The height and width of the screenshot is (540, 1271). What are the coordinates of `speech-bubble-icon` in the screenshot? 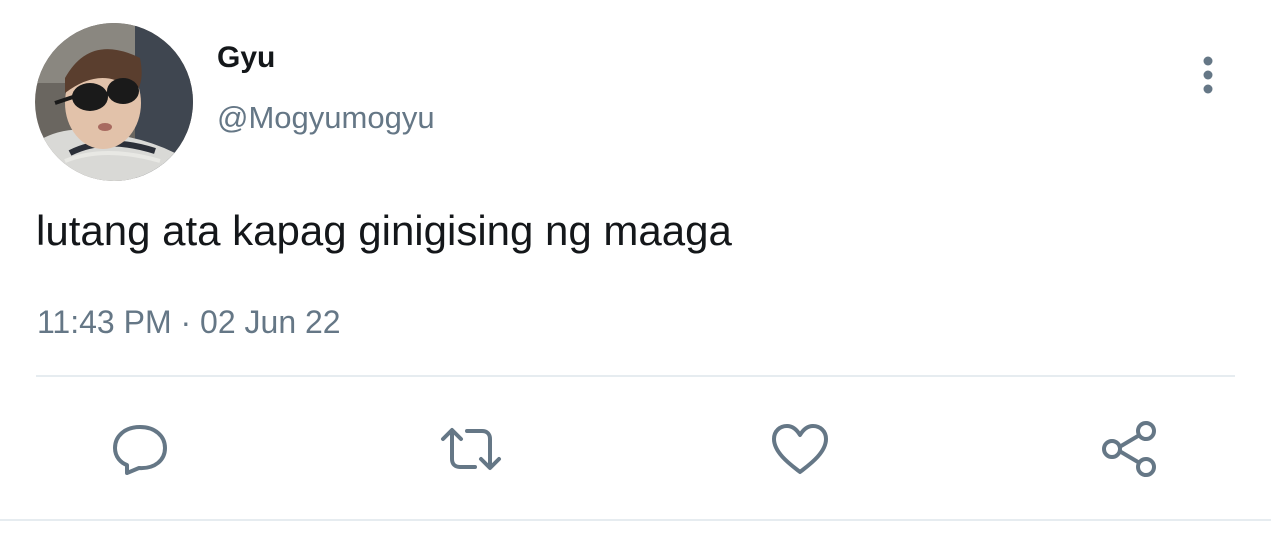 It's located at (140, 450).